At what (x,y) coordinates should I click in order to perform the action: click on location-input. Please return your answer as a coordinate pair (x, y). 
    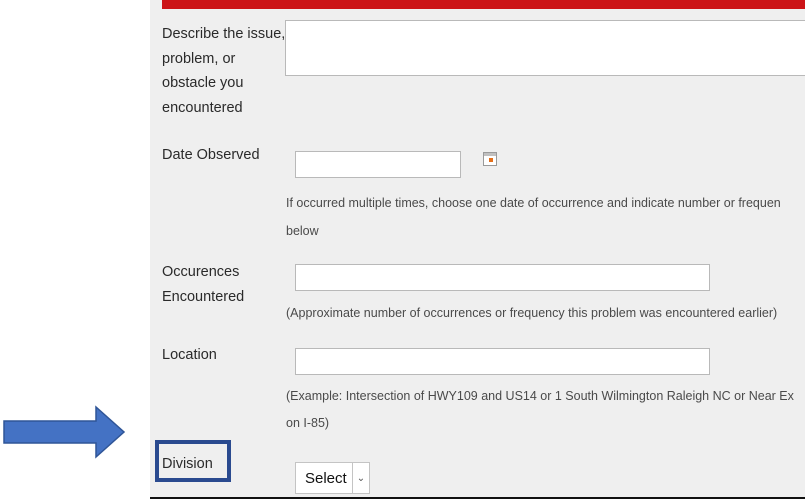
    Looking at the image, I should click on (502, 361).